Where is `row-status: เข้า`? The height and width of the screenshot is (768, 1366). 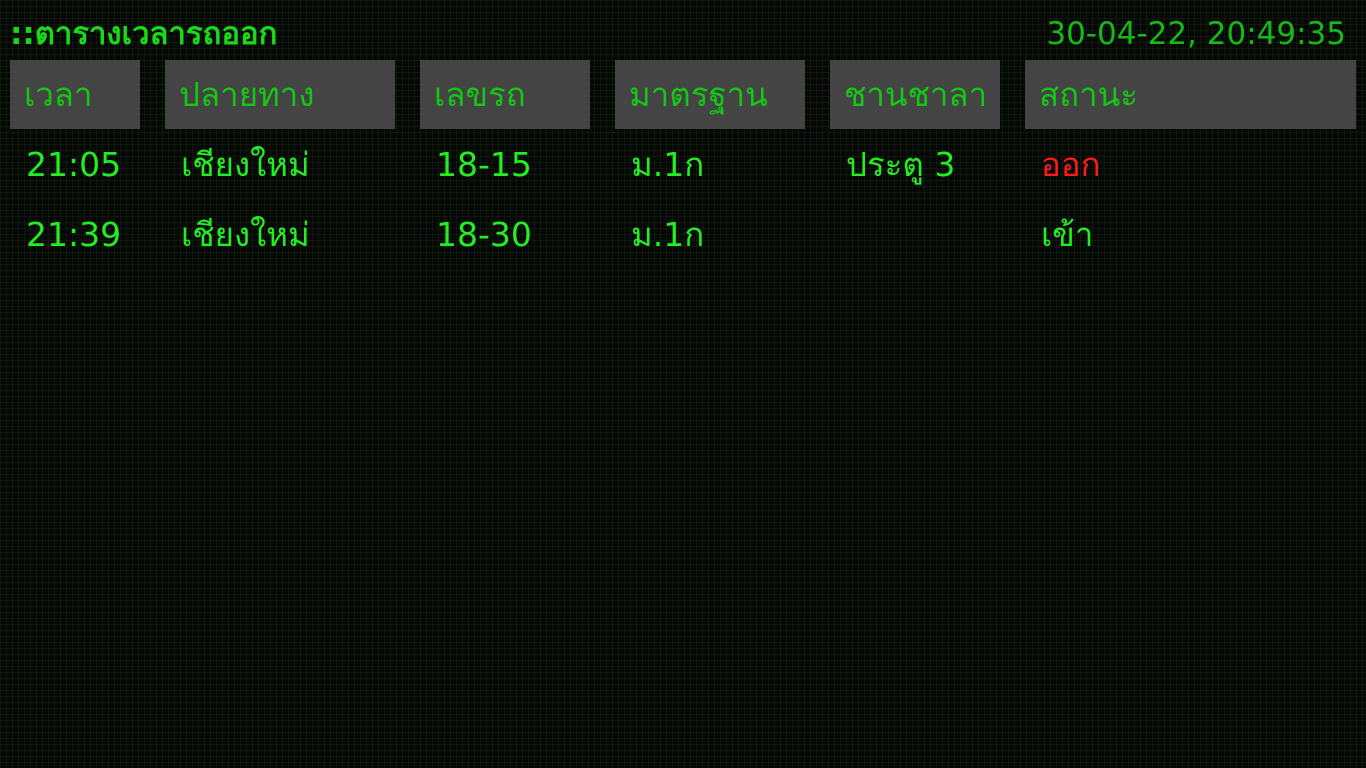
row-status: เข้า is located at coordinates (1067, 234).